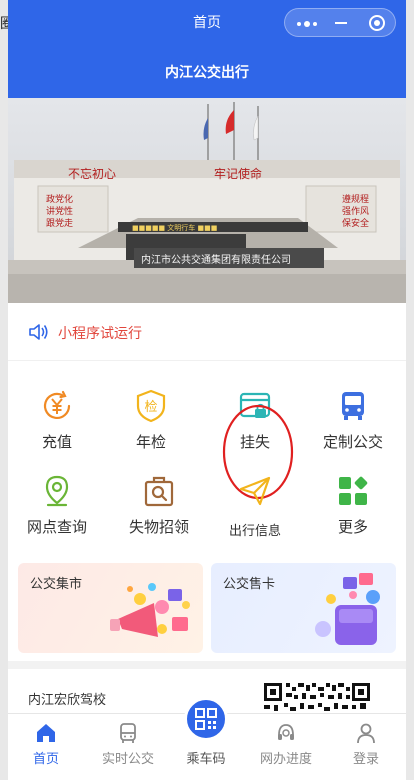 The width and height of the screenshot is (414, 780). What do you see at coordinates (56, 442) in the screenshot?
I see `grid-label: 充值` at bounding box center [56, 442].